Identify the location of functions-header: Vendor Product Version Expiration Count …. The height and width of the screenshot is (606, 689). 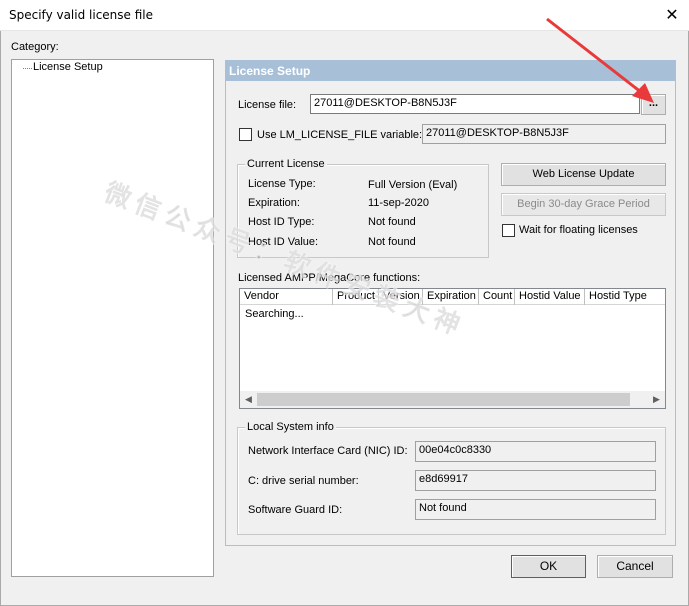
(452, 297).